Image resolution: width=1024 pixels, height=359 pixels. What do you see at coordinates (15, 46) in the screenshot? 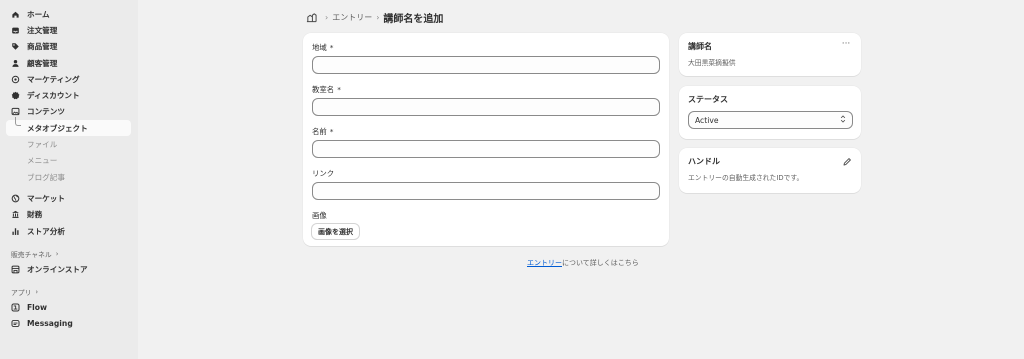
I see `tag-icon` at bounding box center [15, 46].